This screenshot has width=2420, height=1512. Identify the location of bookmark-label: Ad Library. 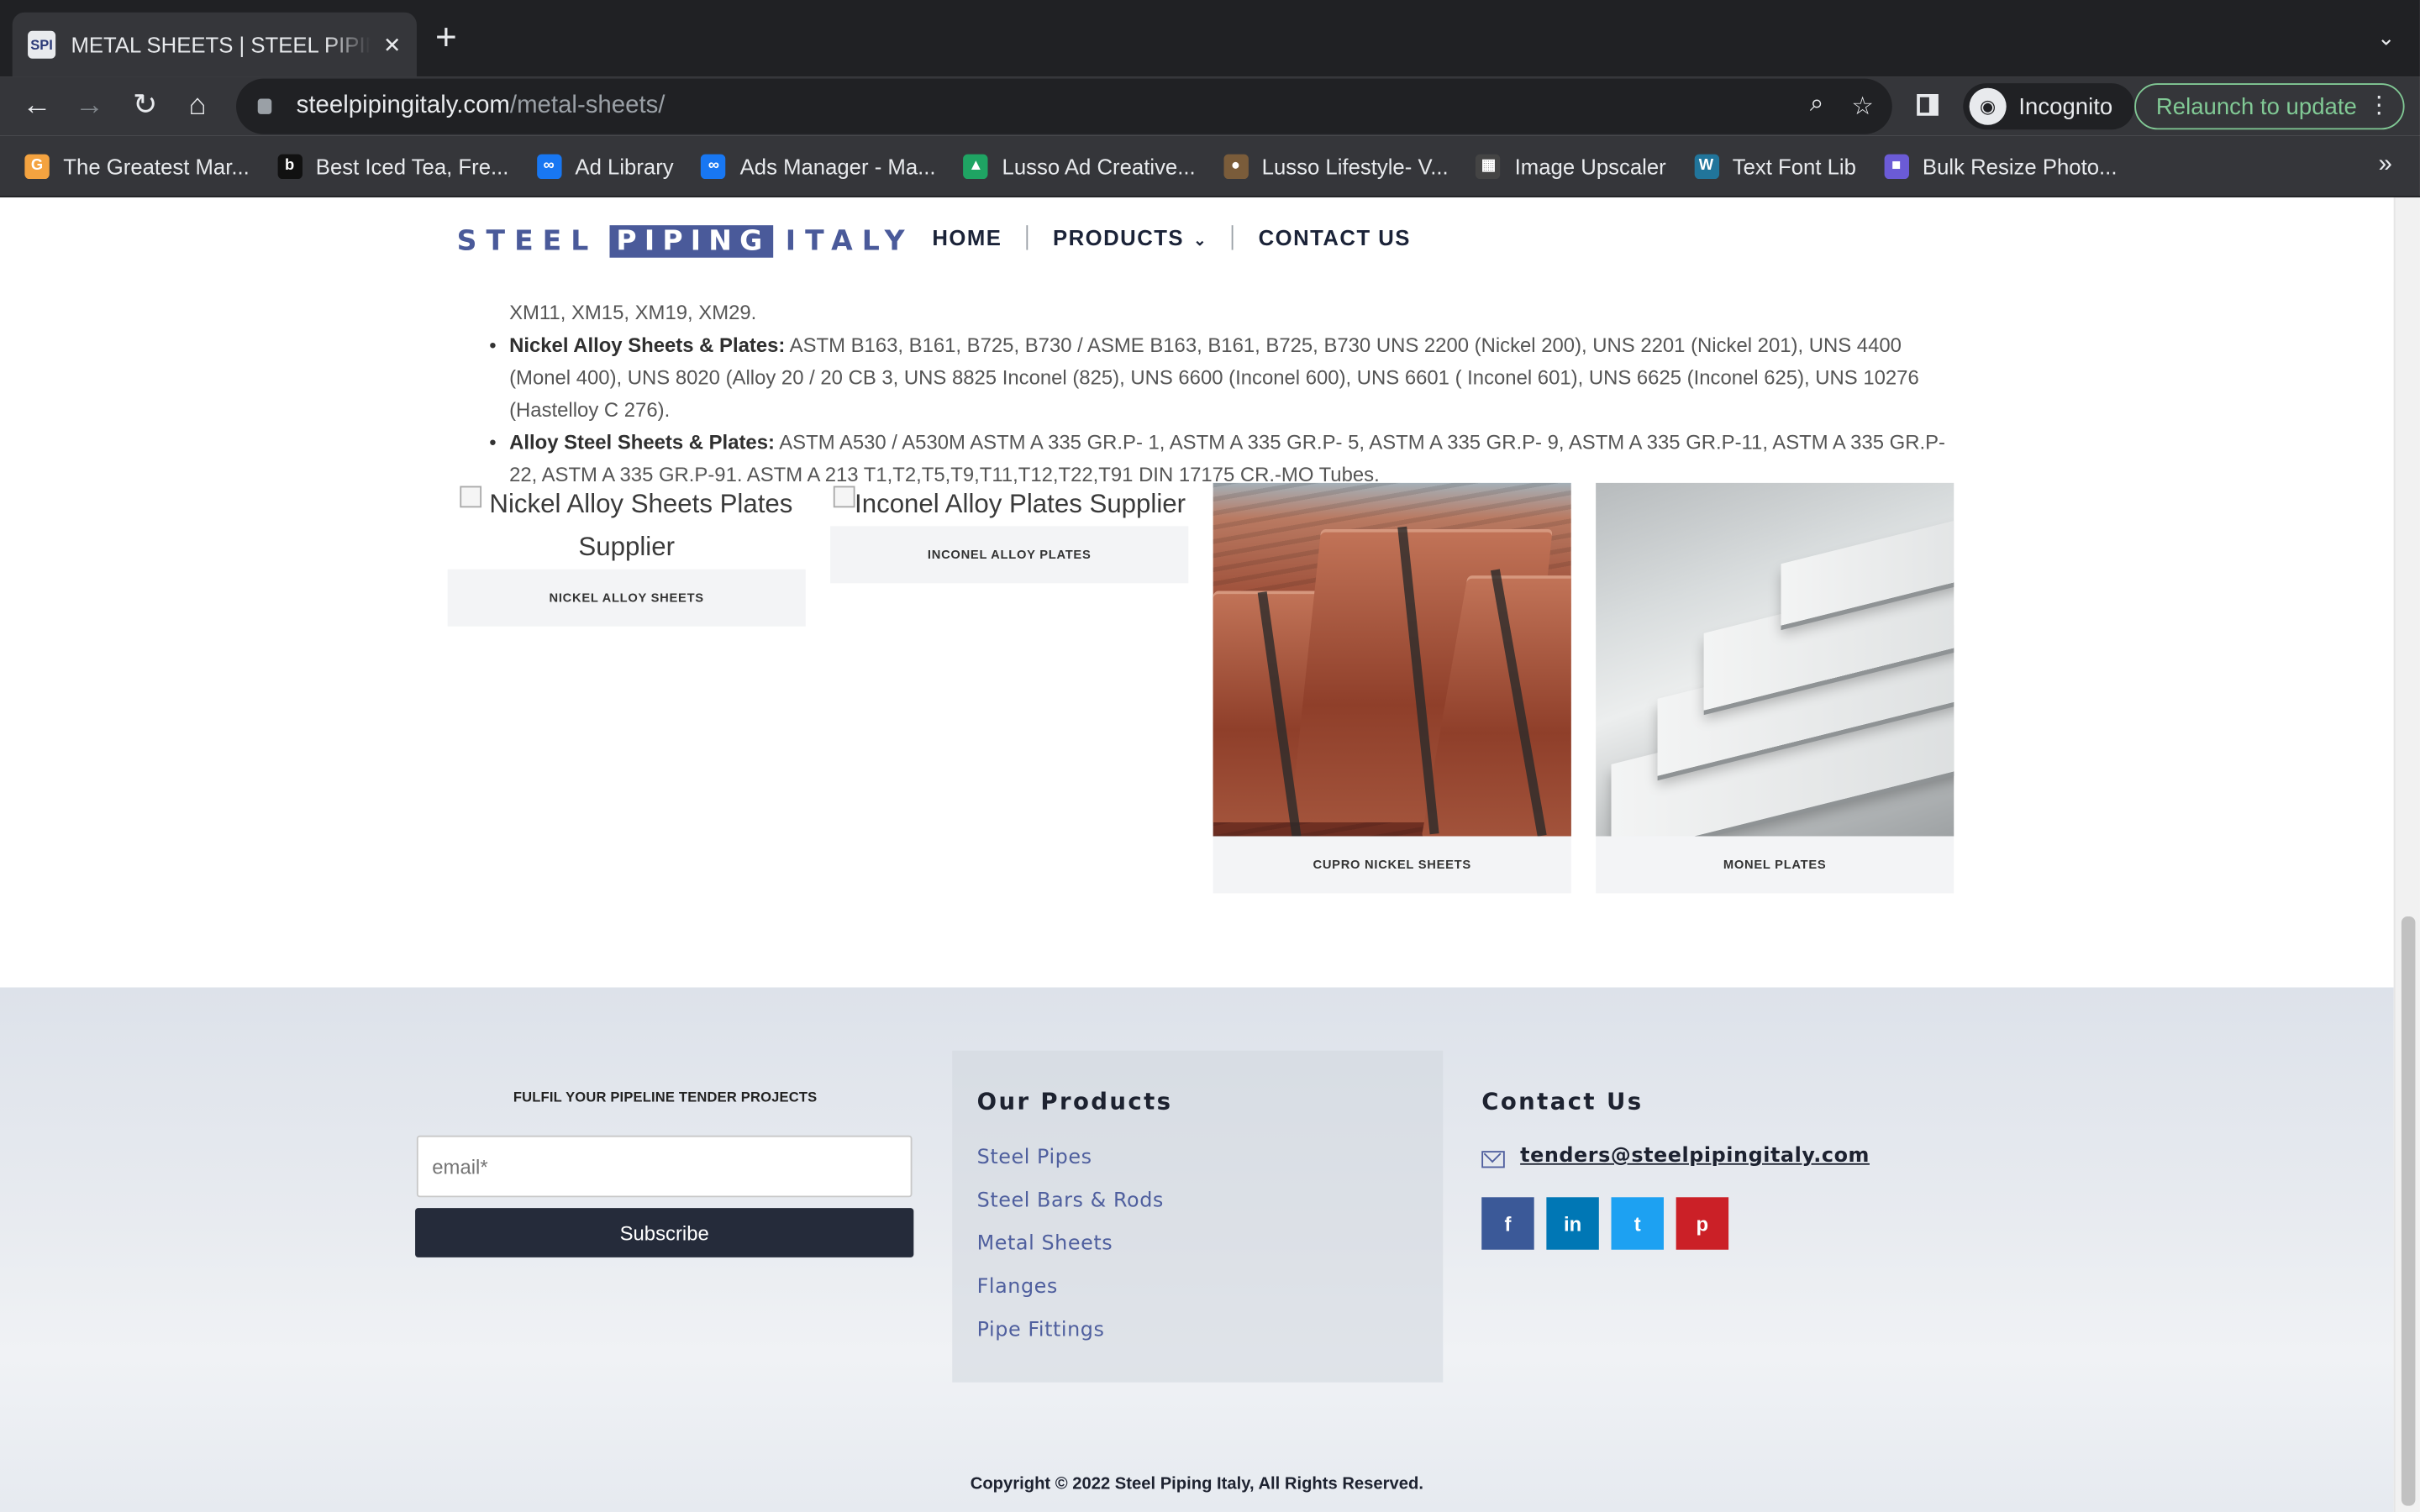
(624, 166).